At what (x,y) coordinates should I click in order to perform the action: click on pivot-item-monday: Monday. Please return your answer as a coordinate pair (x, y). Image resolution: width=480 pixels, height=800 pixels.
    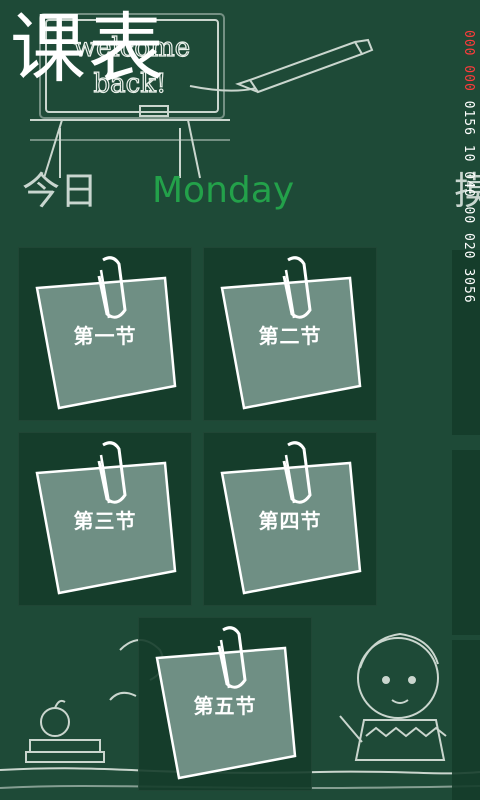
    Looking at the image, I should click on (223, 191).